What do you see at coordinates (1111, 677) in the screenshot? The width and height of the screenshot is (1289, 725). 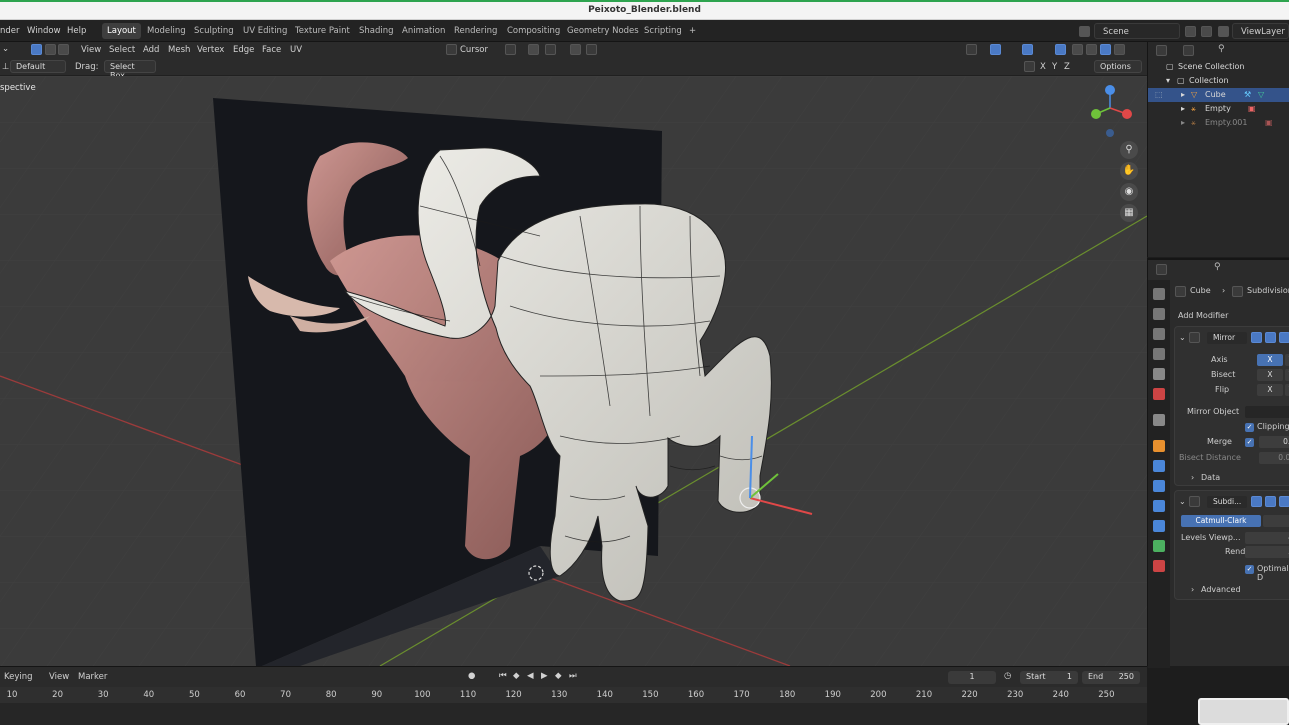 I see `end-frame-field: End 250` at bounding box center [1111, 677].